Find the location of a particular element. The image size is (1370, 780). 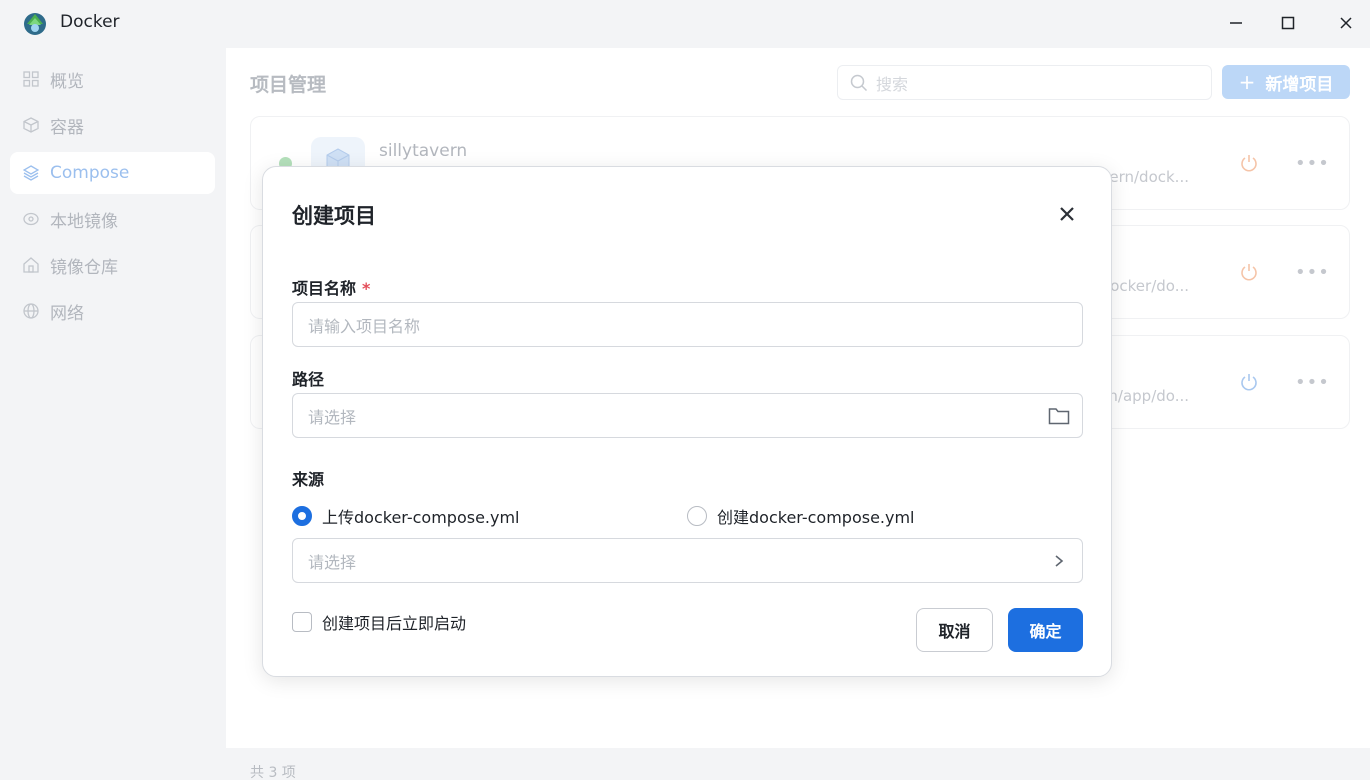

item-count: 共 3 项 is located at coordinates (273, 772).